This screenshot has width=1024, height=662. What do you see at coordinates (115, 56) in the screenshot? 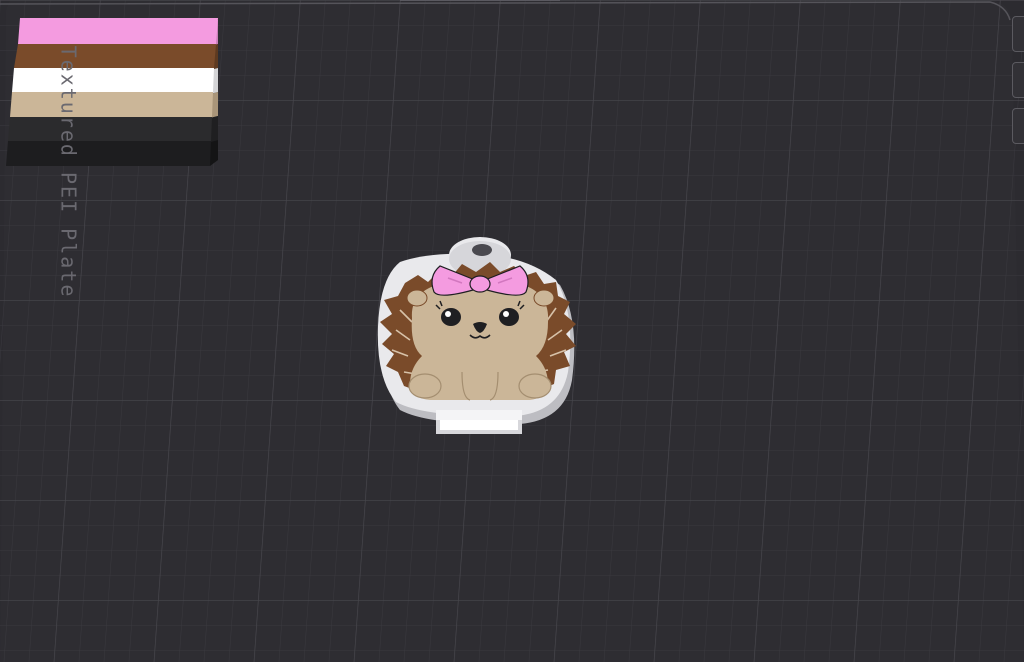
I see `swatch-brown` at bounding box center [115, 56].